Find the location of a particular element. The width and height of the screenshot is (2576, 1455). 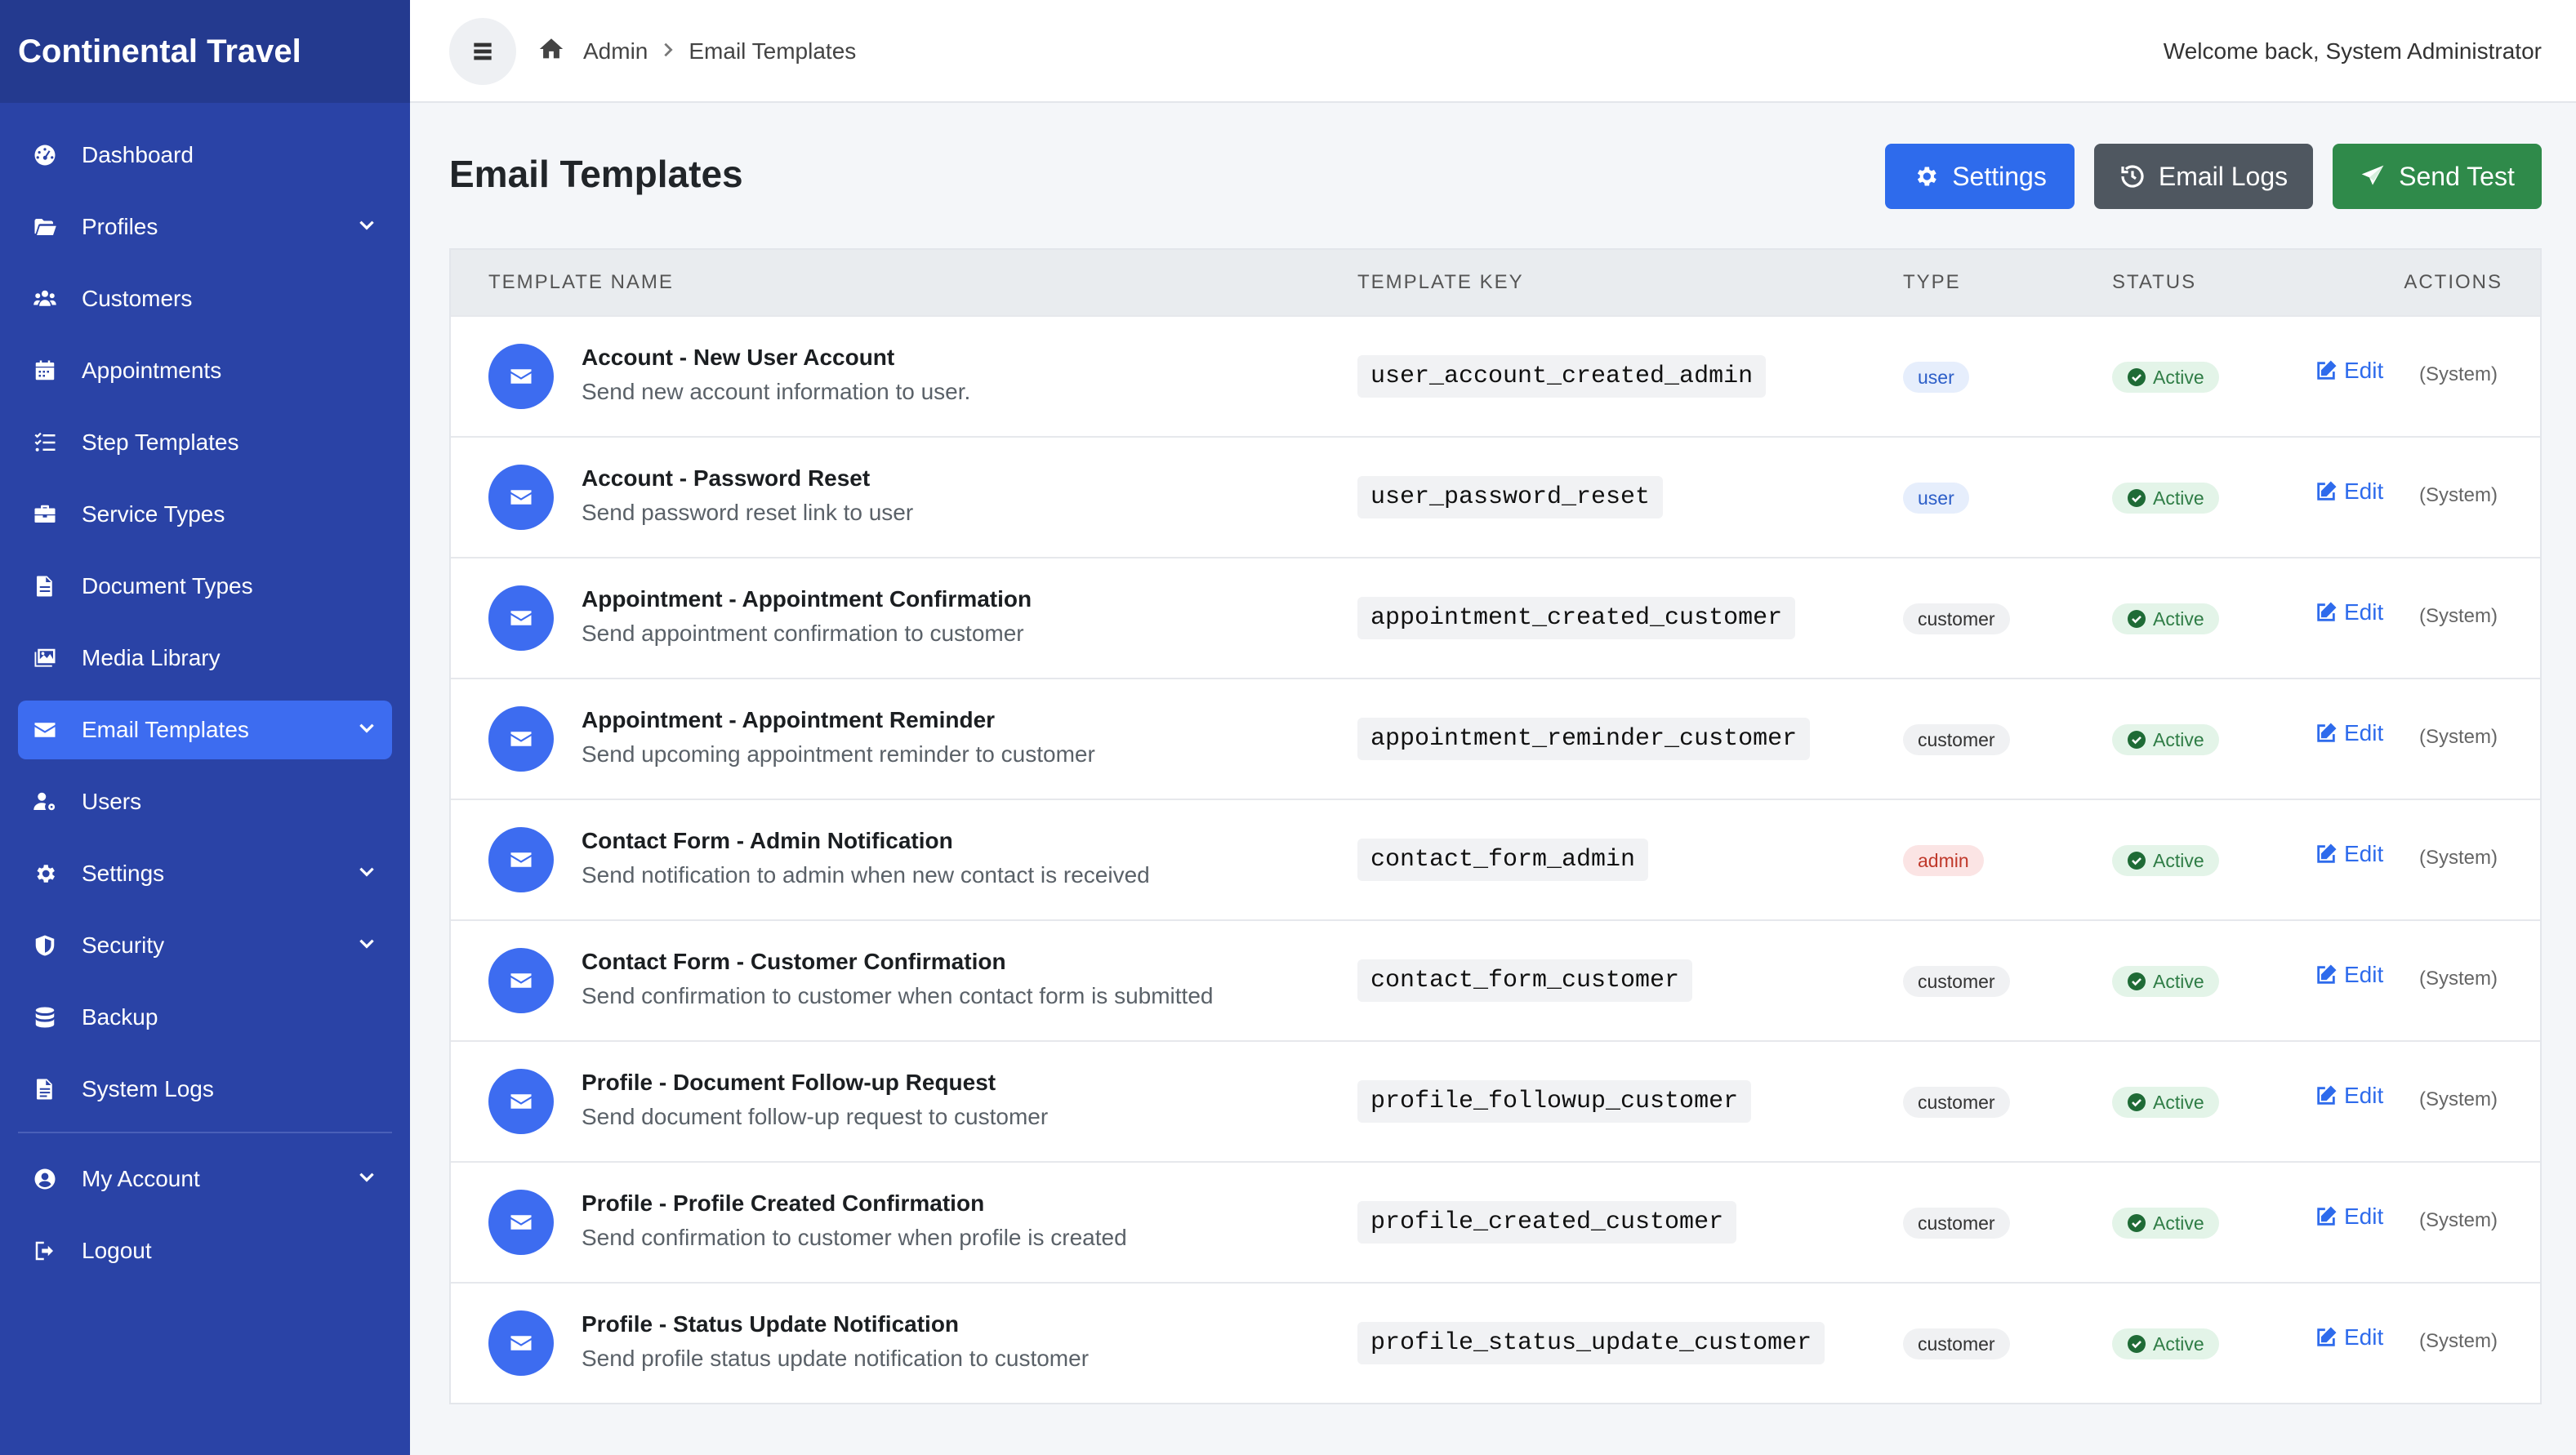

sidebar-item-email-templates: Email Templates is located at coordinates (205, 730).